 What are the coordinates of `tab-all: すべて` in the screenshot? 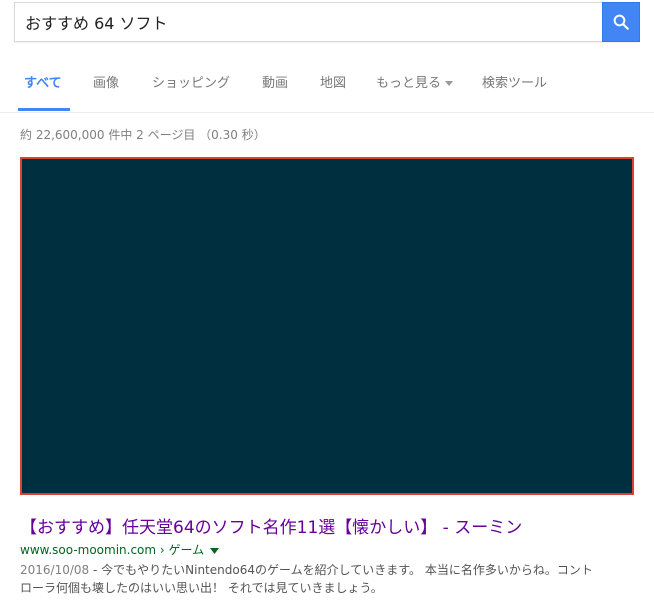 It's located at (43, 81).